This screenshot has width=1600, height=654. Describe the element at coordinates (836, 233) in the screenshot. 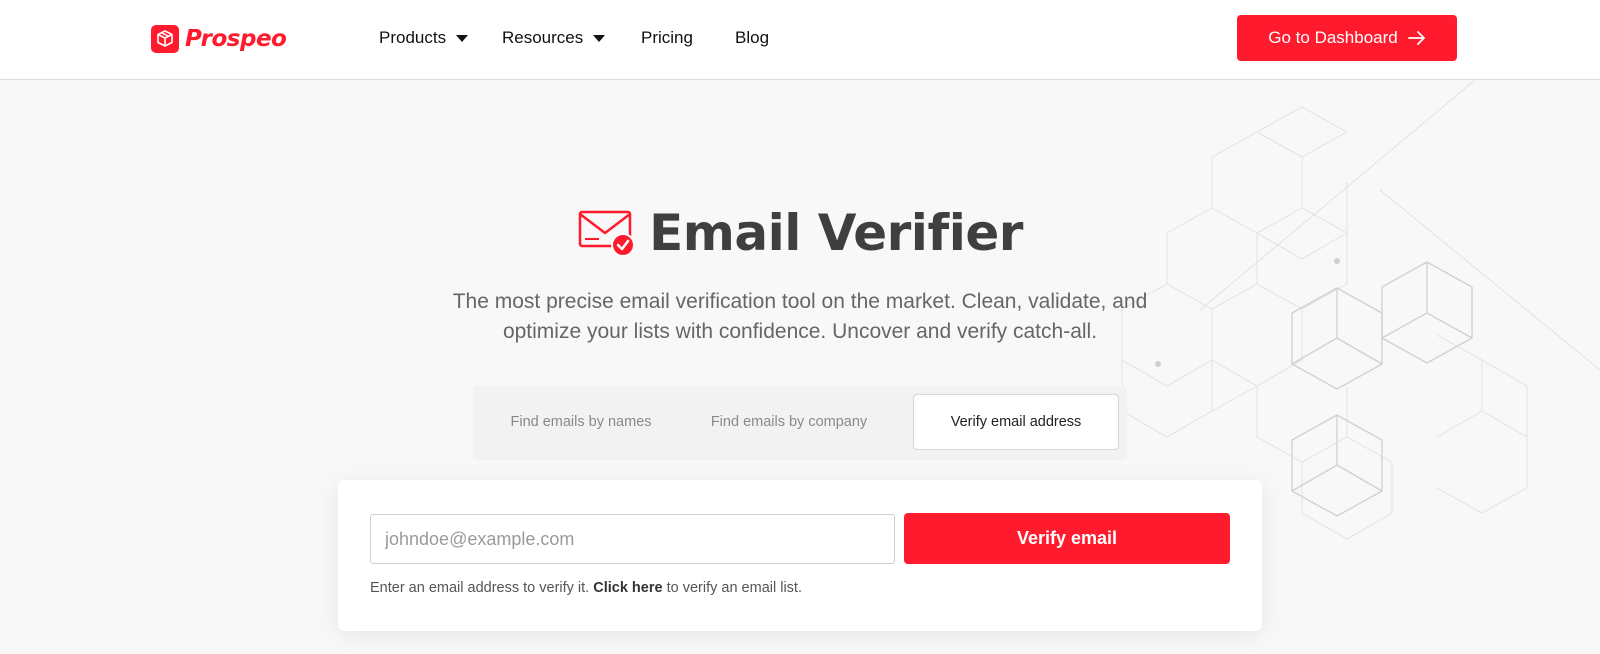

I see `page-title: Email Verifier` at that location.